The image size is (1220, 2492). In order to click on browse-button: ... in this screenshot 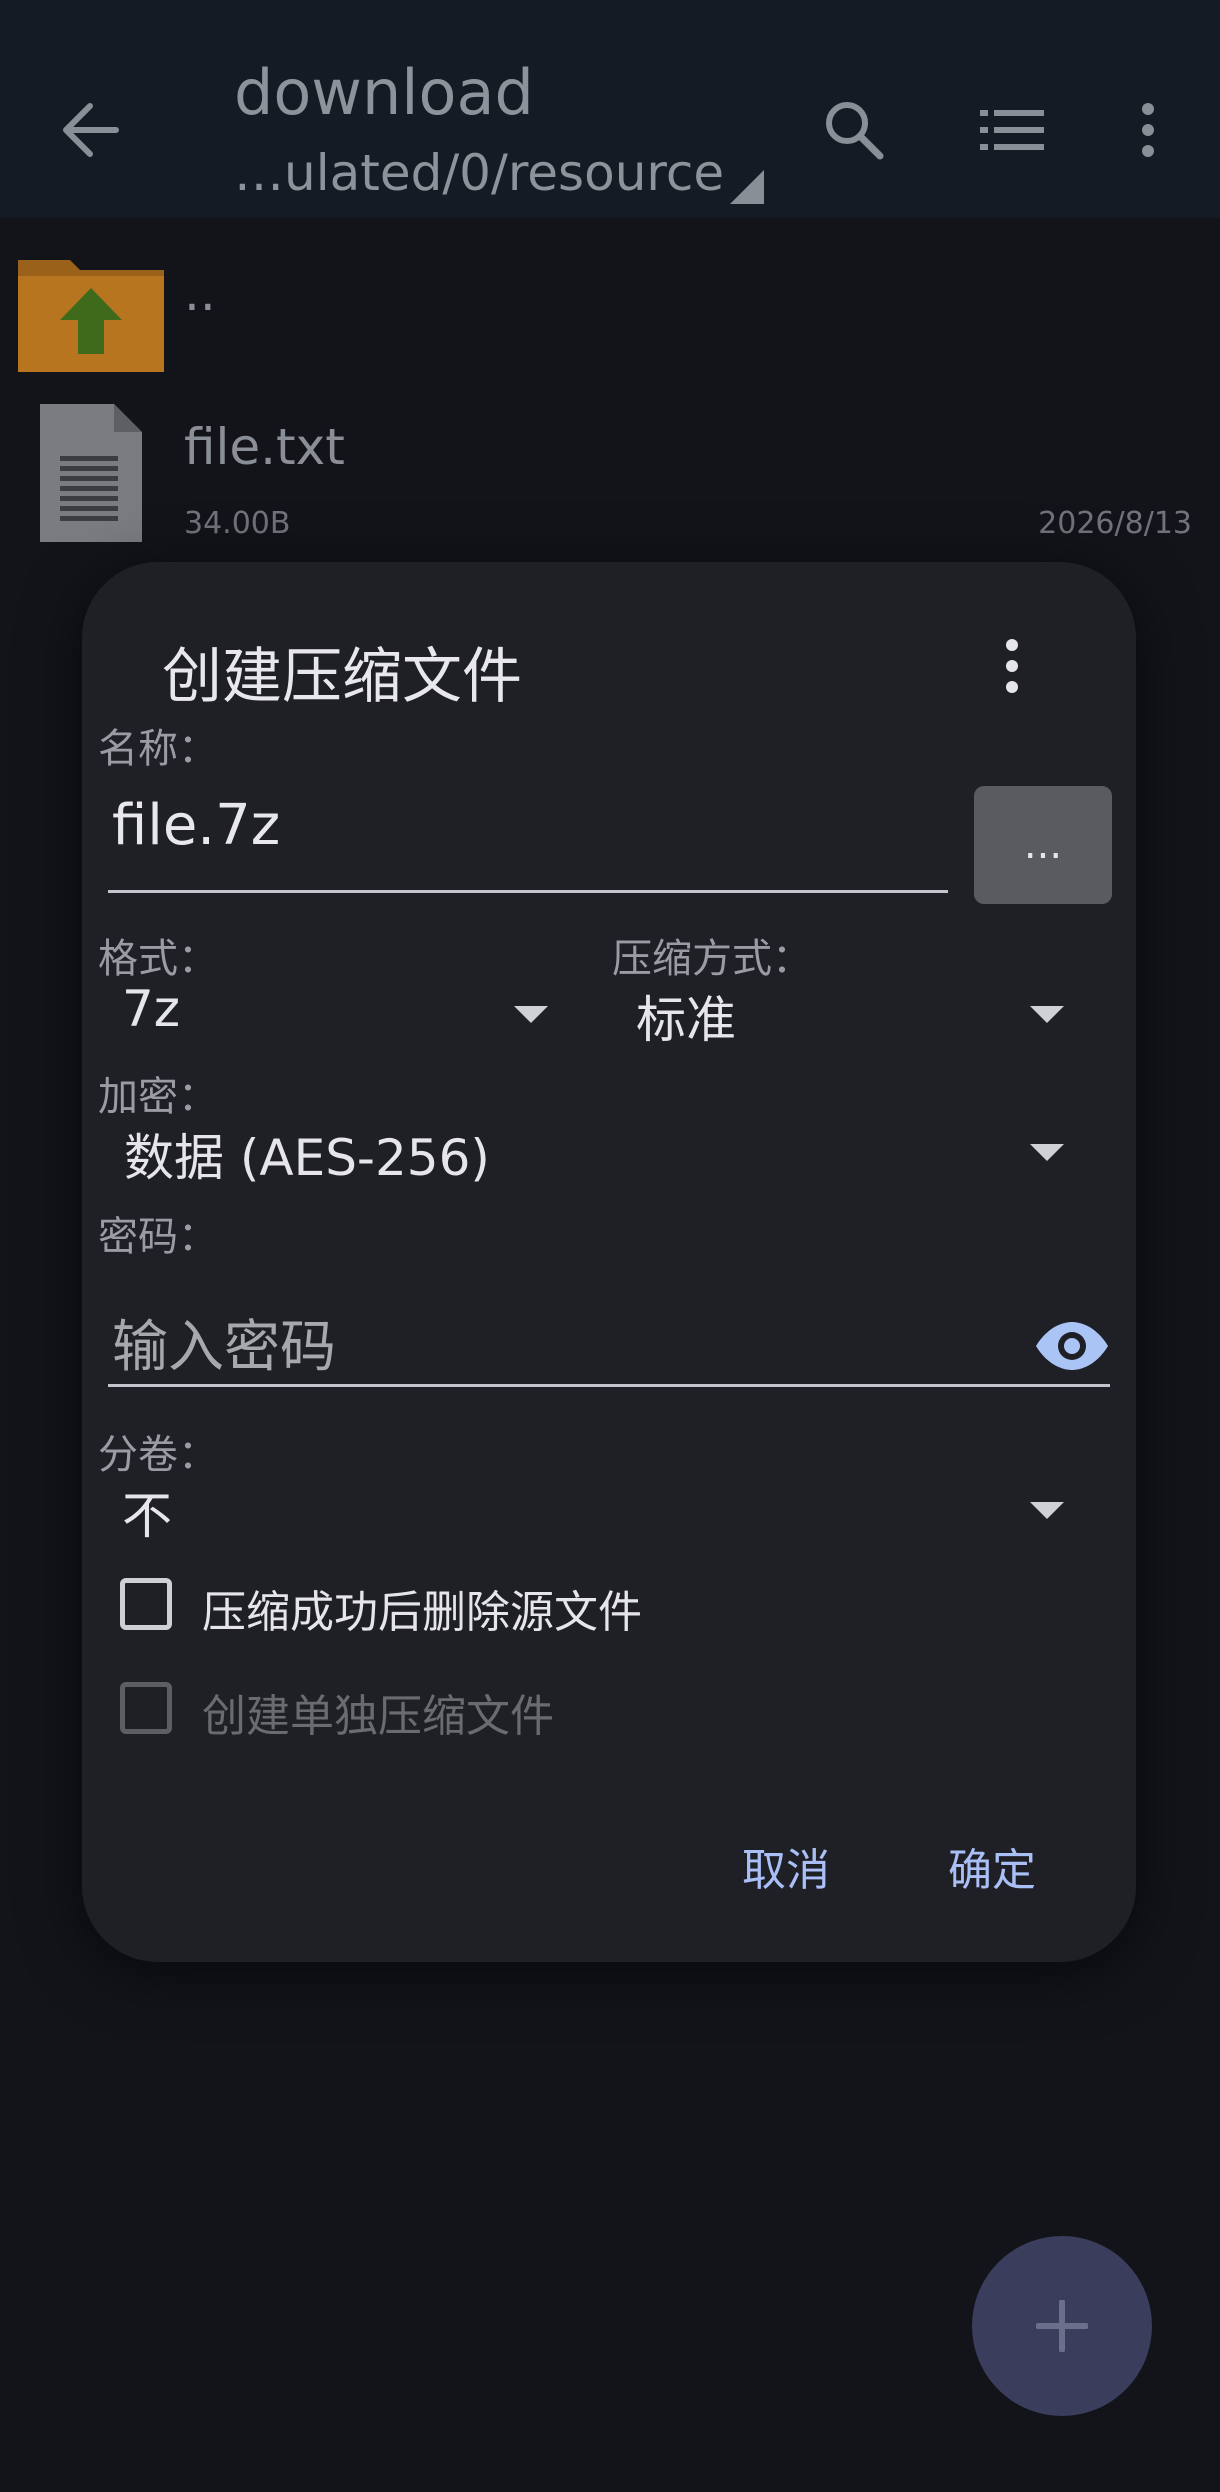, I will do `click(1043, 845)`.